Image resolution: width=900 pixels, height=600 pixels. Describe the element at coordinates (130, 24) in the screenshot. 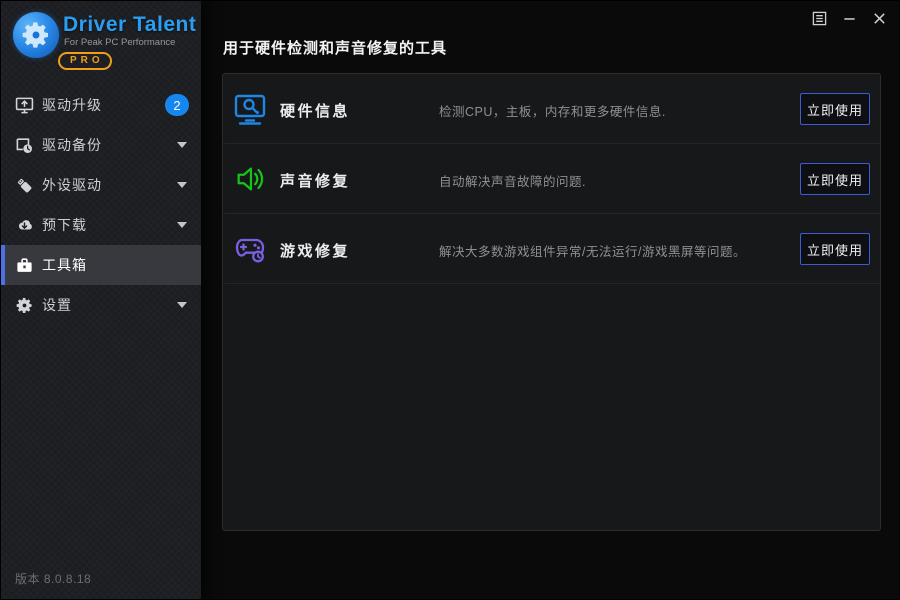

I see `brand-name: Driver Talent` at that location.